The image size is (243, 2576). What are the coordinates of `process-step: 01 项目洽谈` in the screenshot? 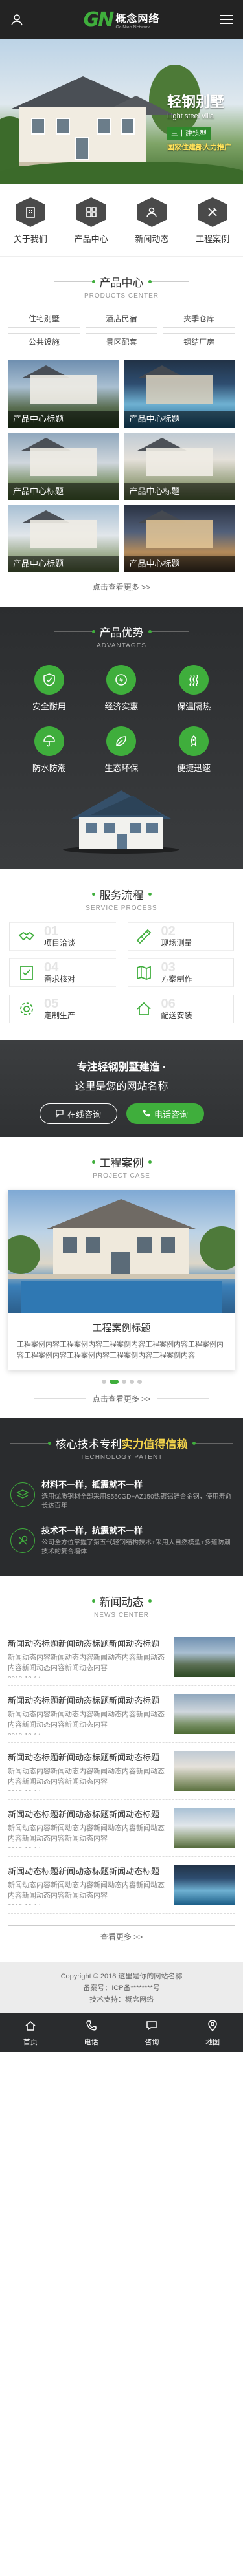 It's located at (63, 936).